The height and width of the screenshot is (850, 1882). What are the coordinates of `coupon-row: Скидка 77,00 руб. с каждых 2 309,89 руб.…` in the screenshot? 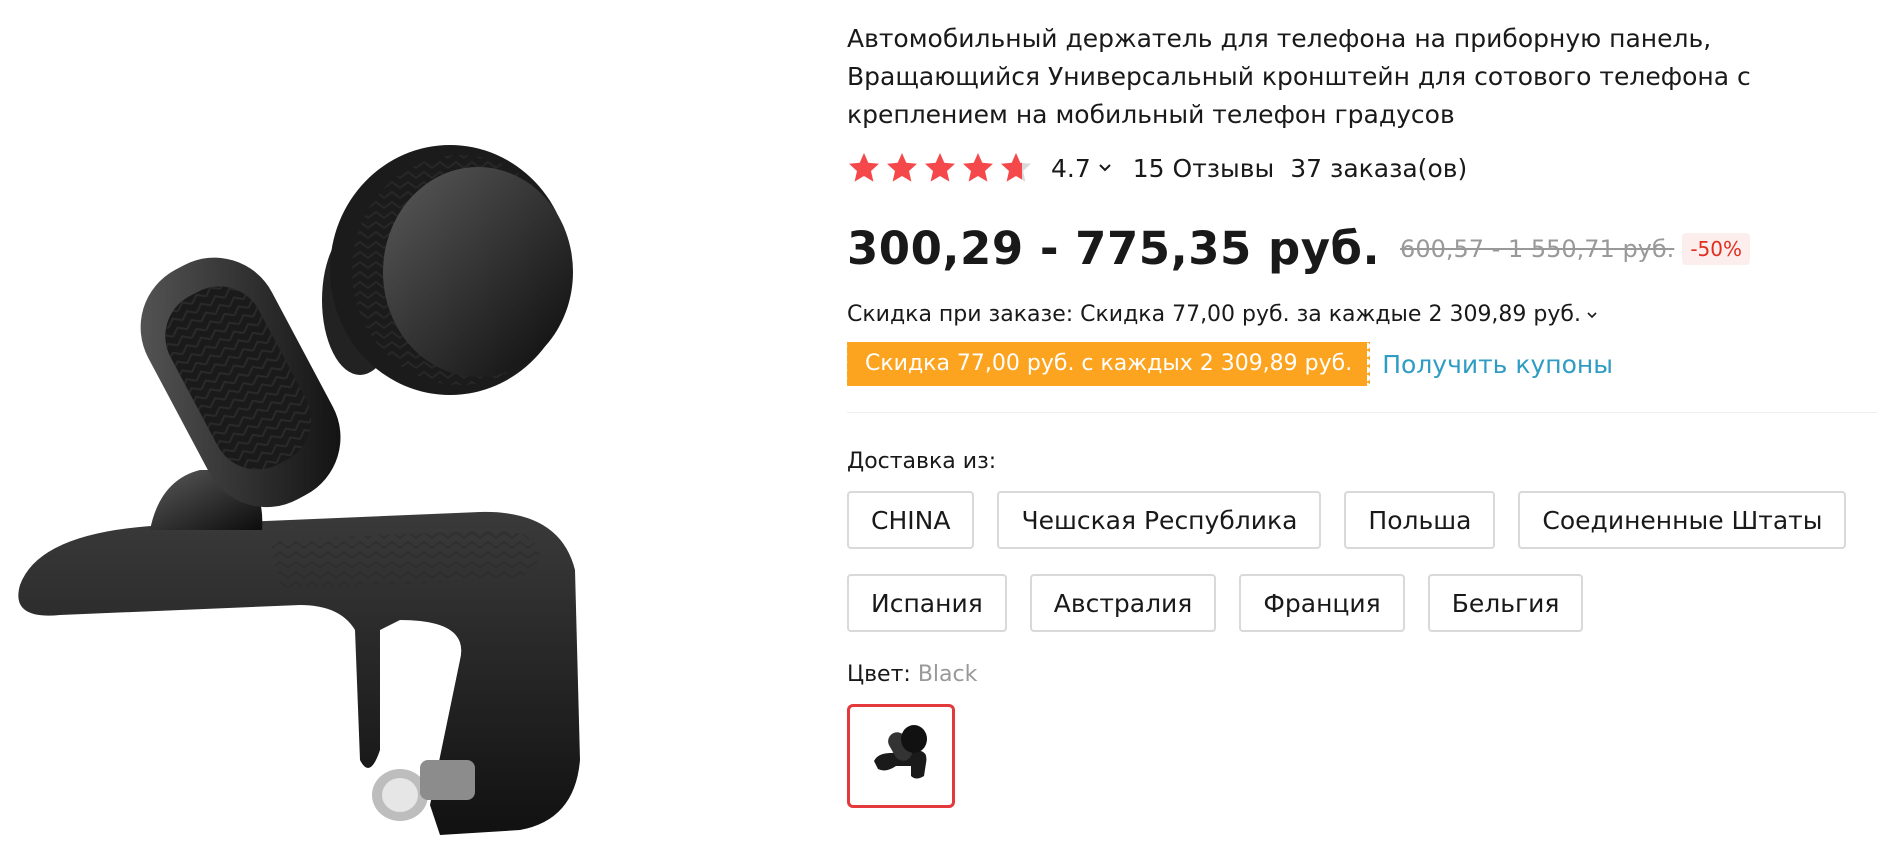 It's located at (1228, 364).